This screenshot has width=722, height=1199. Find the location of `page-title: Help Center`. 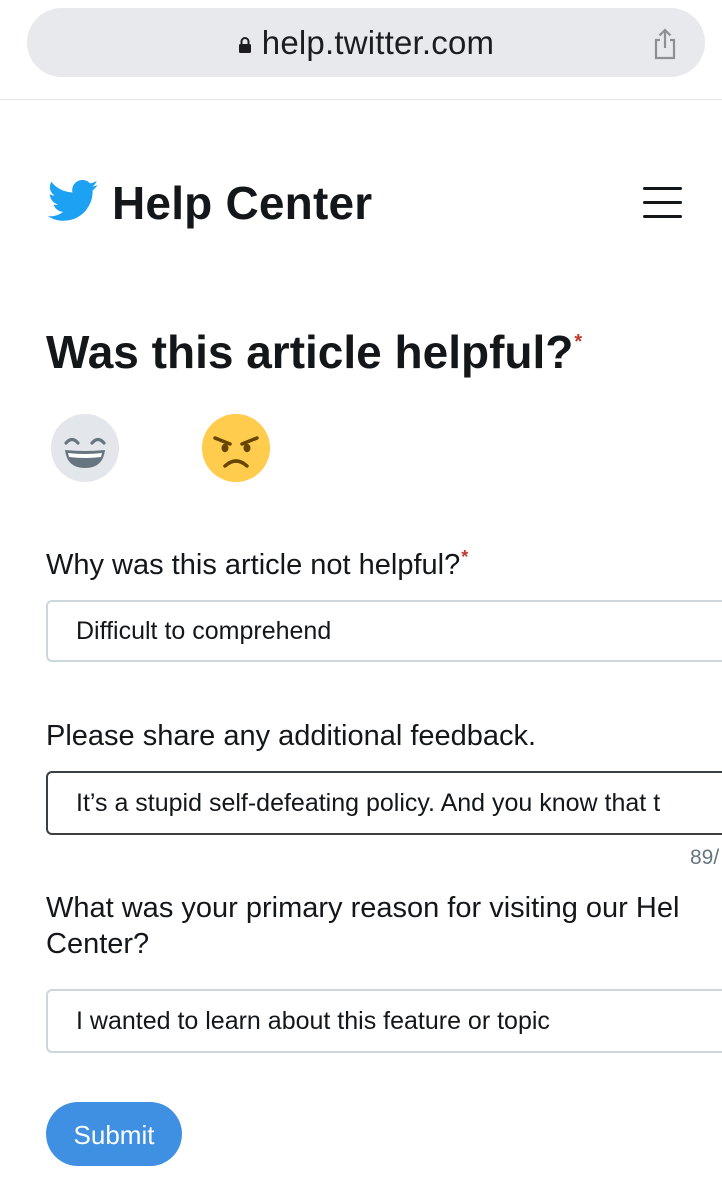

page-title: Help Center is located at coordinates (242, 203).